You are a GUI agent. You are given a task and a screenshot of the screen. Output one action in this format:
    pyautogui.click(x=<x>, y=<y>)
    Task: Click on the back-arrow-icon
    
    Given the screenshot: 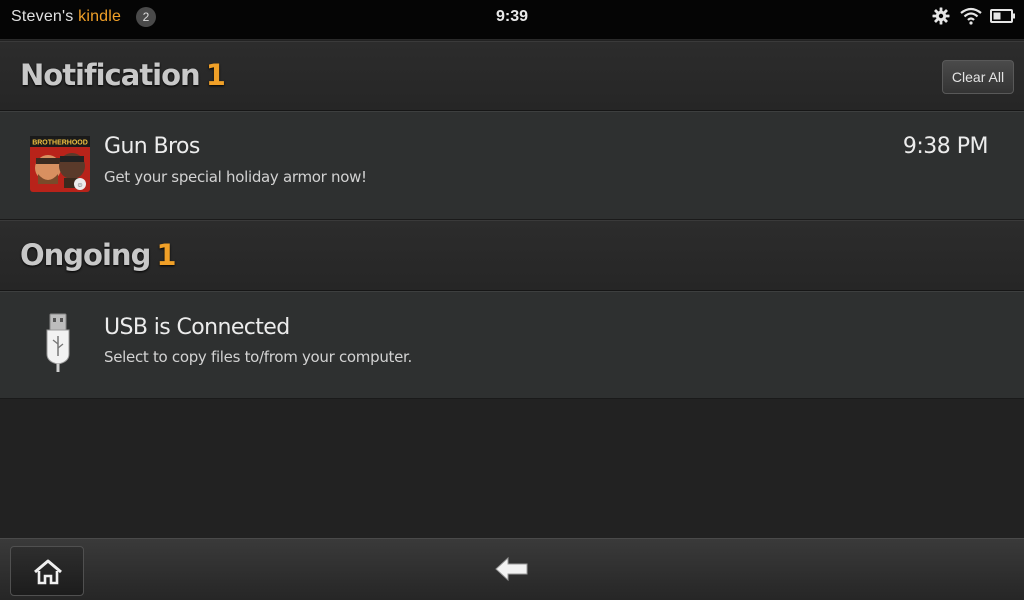 What is the action you would take?
    pyautogui.click(x=511, y=569)
    